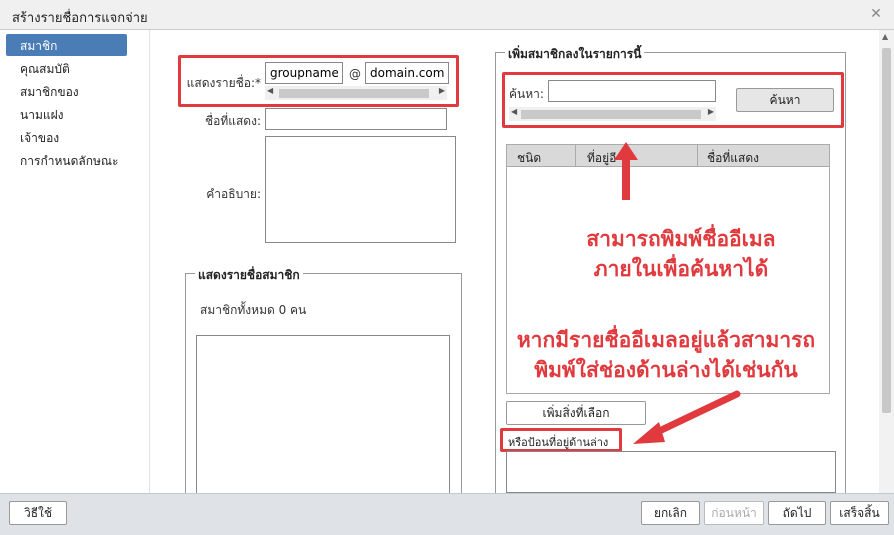 This screenshot has height=535, width=894. What do you see at coordinates (632, 91) in the screenshot?
I see `search-input` at bounding box center [632, 91].